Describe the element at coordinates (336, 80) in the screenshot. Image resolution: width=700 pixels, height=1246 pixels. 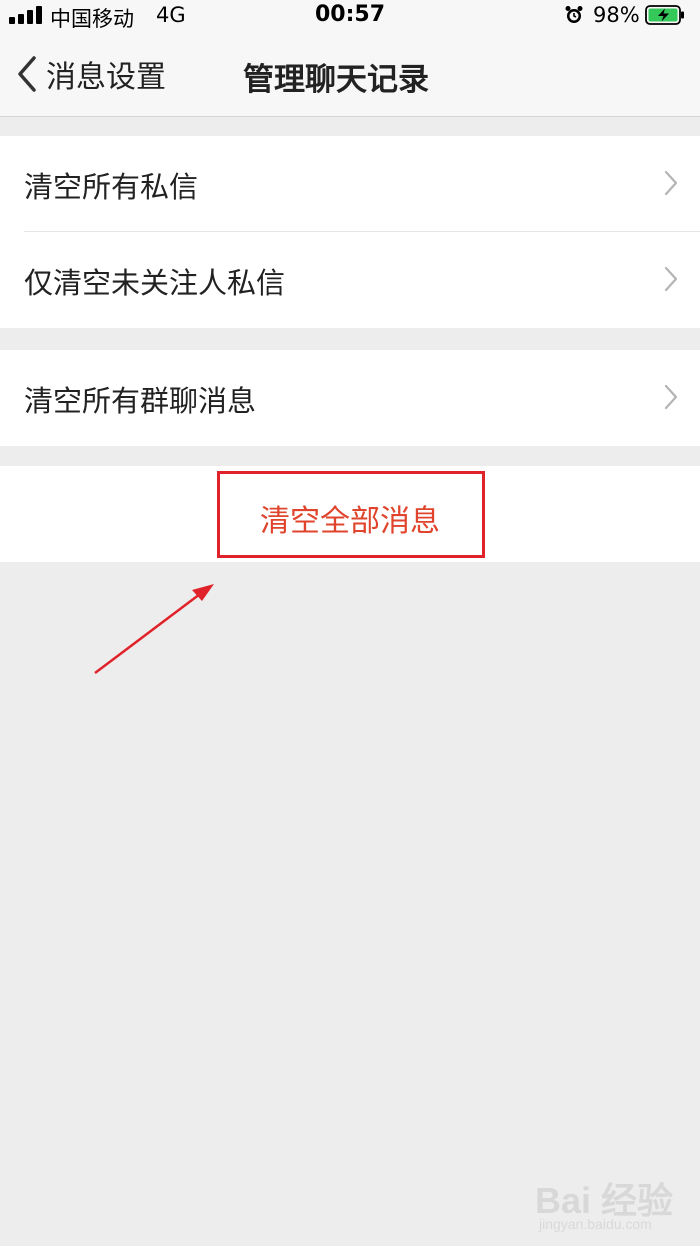
I see `page-title: 管理聊天记录` at that location.